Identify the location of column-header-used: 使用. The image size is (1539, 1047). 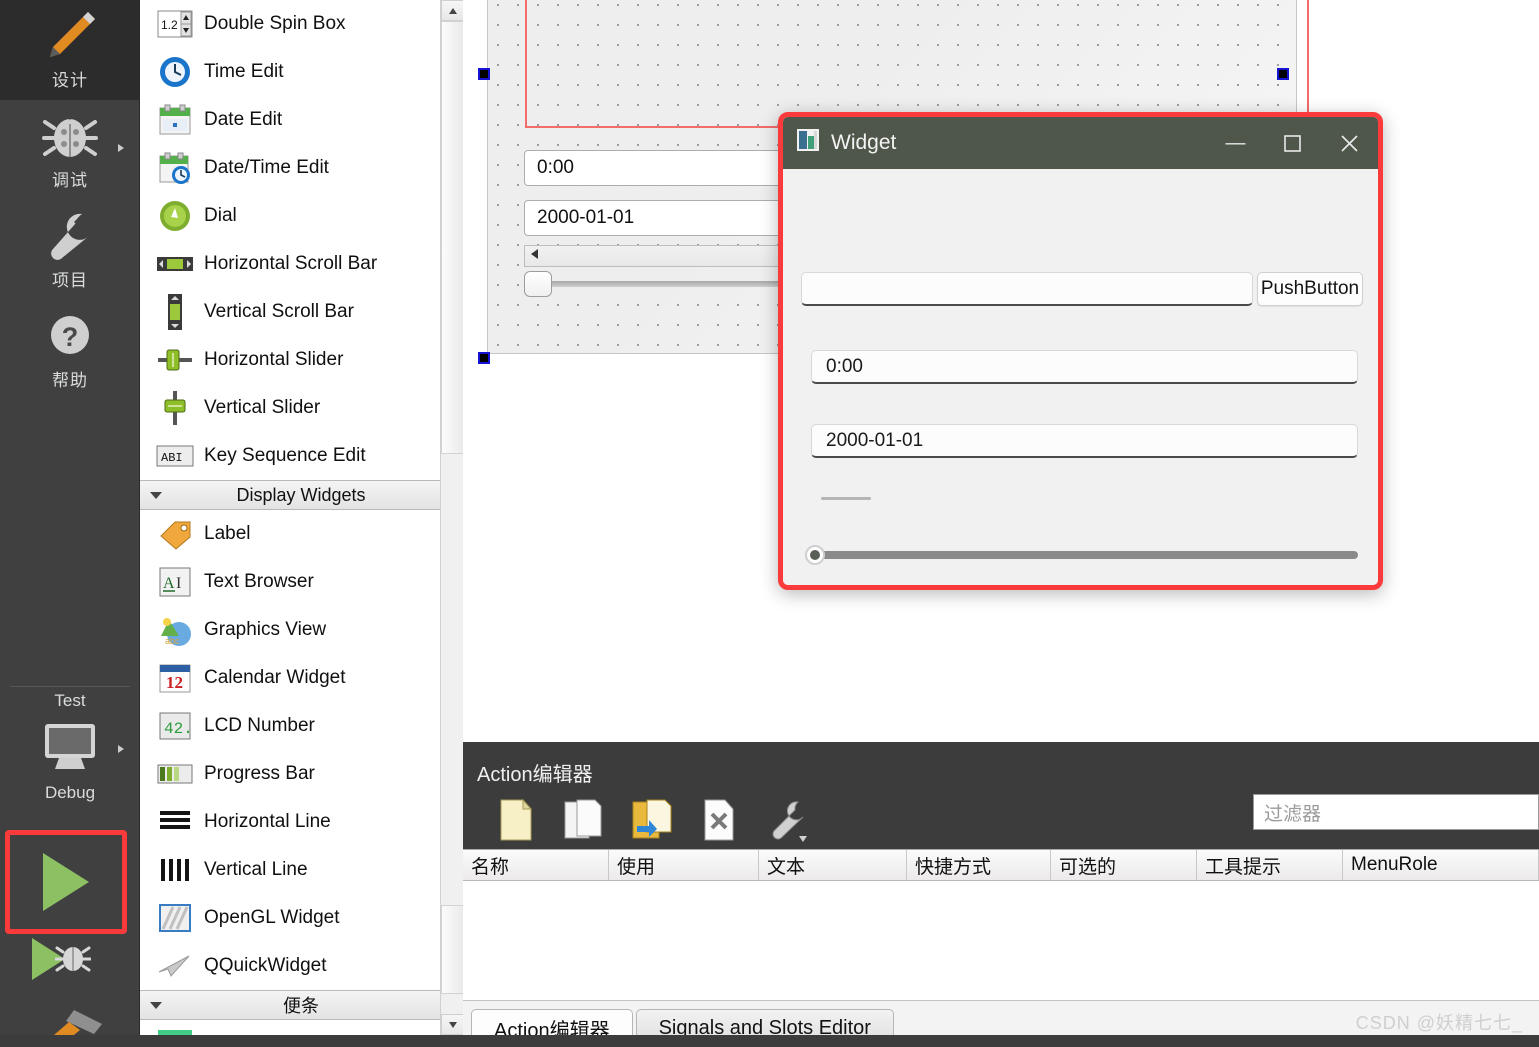
(684, 865).